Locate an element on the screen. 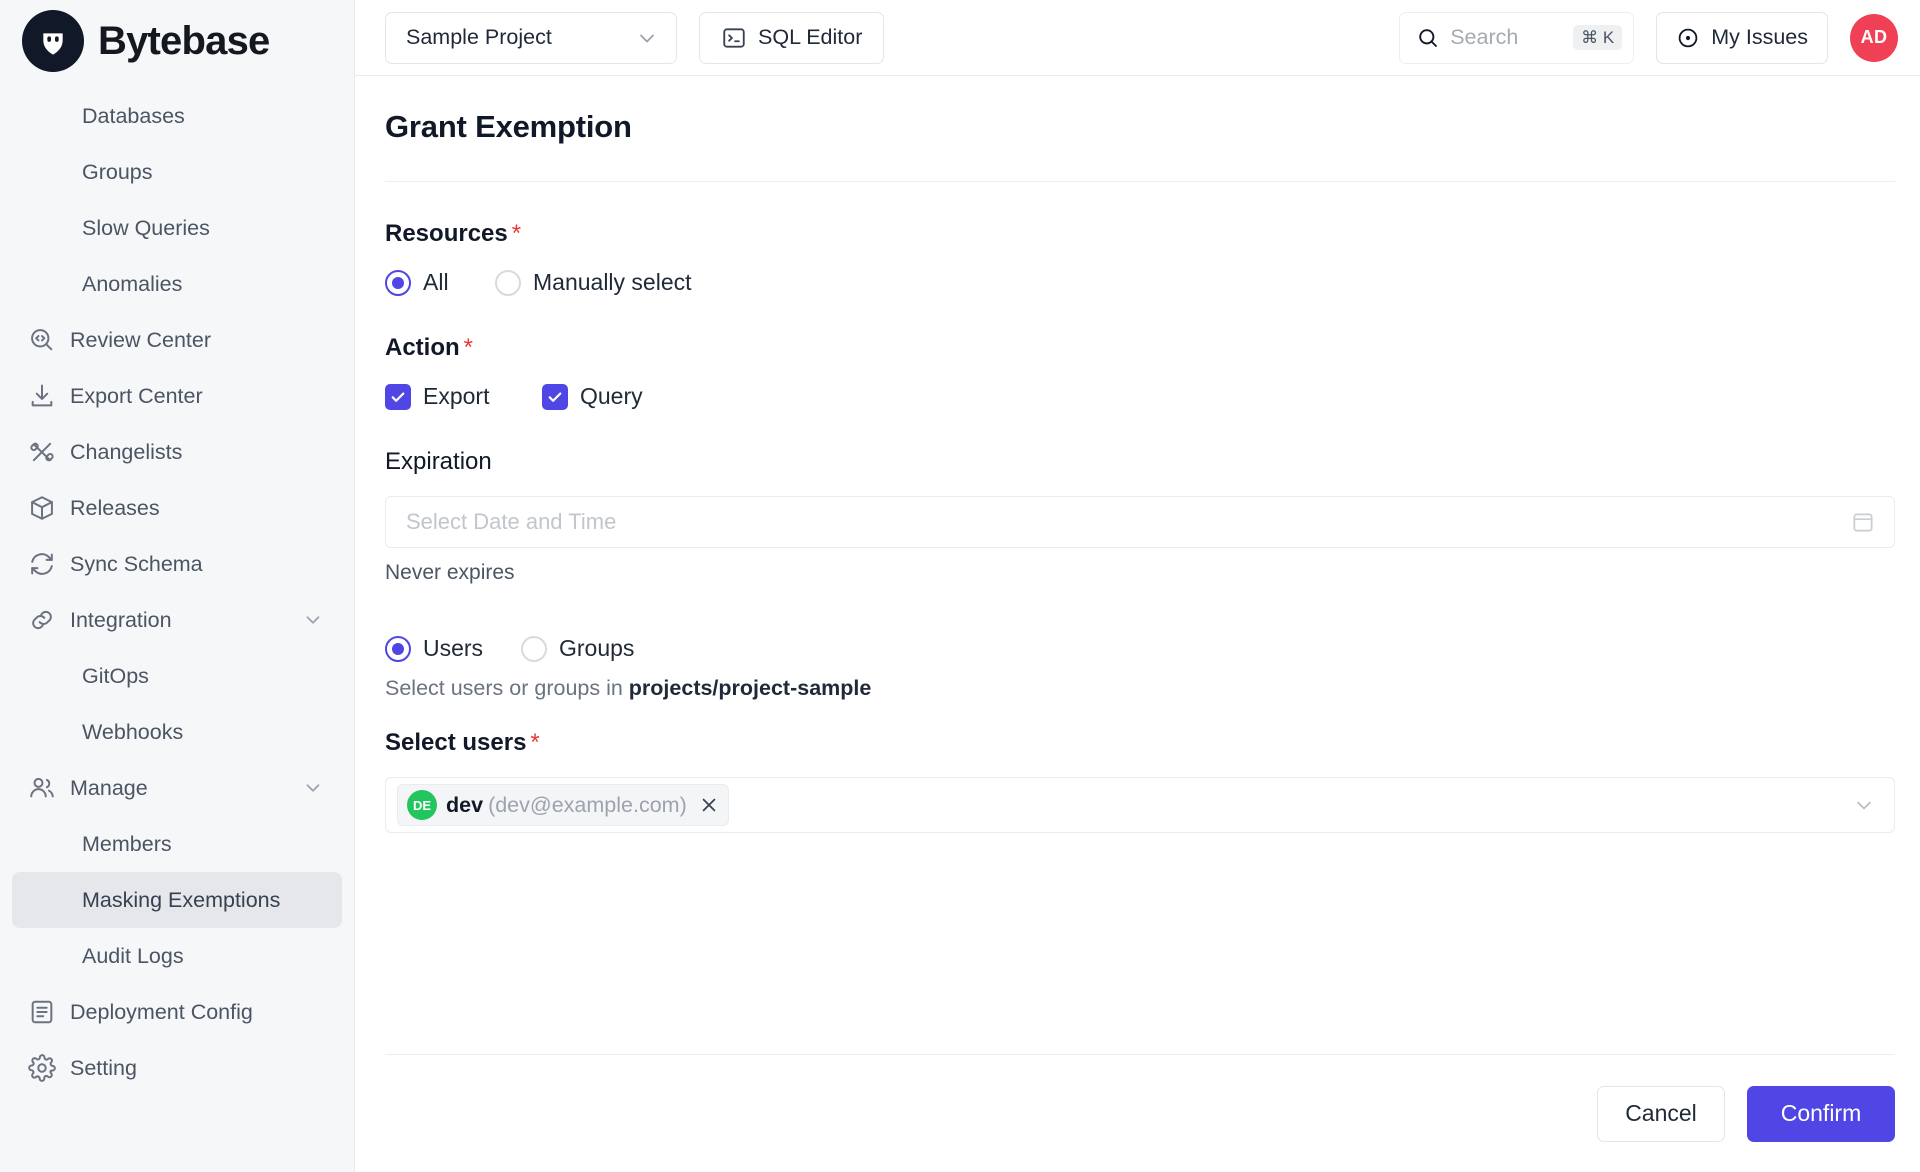 This screenshot has height=1172, width=1920. radio-principal-groups: Groups is located at coordinates (577, 648).